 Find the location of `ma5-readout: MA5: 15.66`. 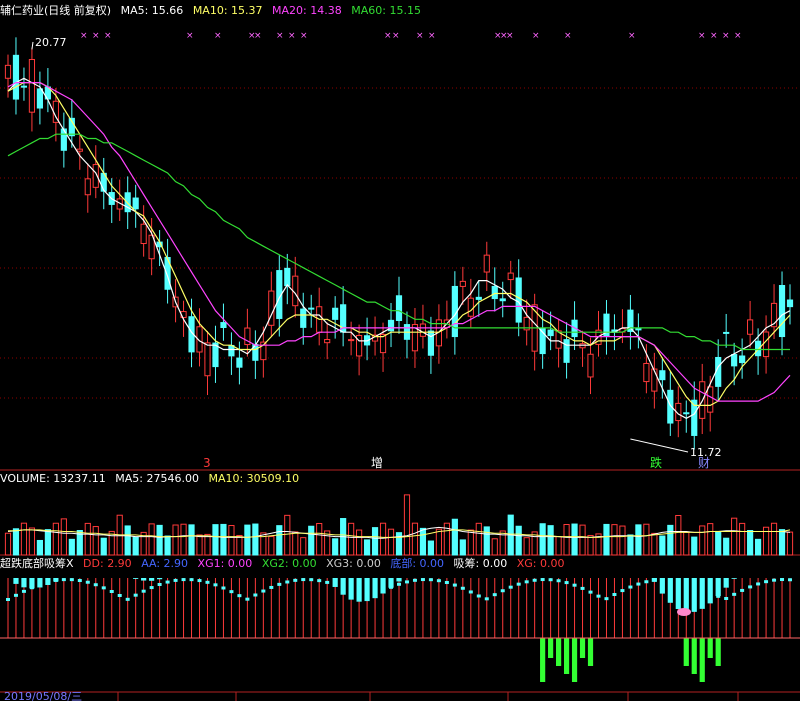

ma5-readout: MA5: 15.66 is located at coordinates (152, 10).